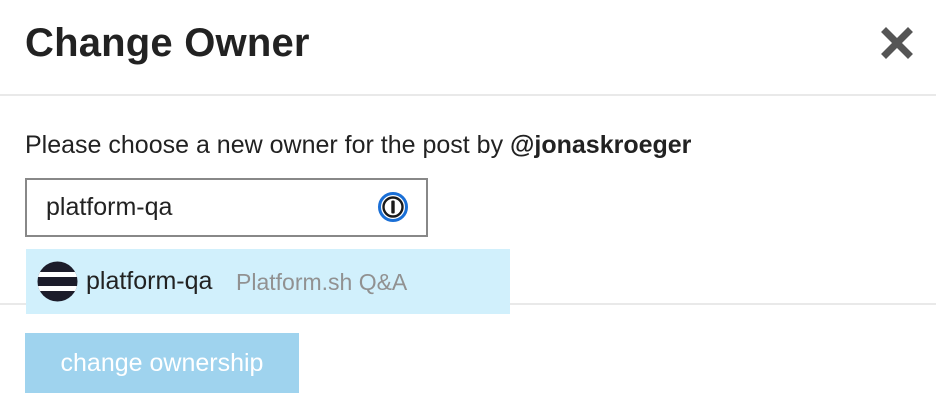  What do you see at coordinates (322, 282) in the screenshot?
I see `autocomplete-full-name: Platform.sh Q&A` at bounding box center [322, 282].